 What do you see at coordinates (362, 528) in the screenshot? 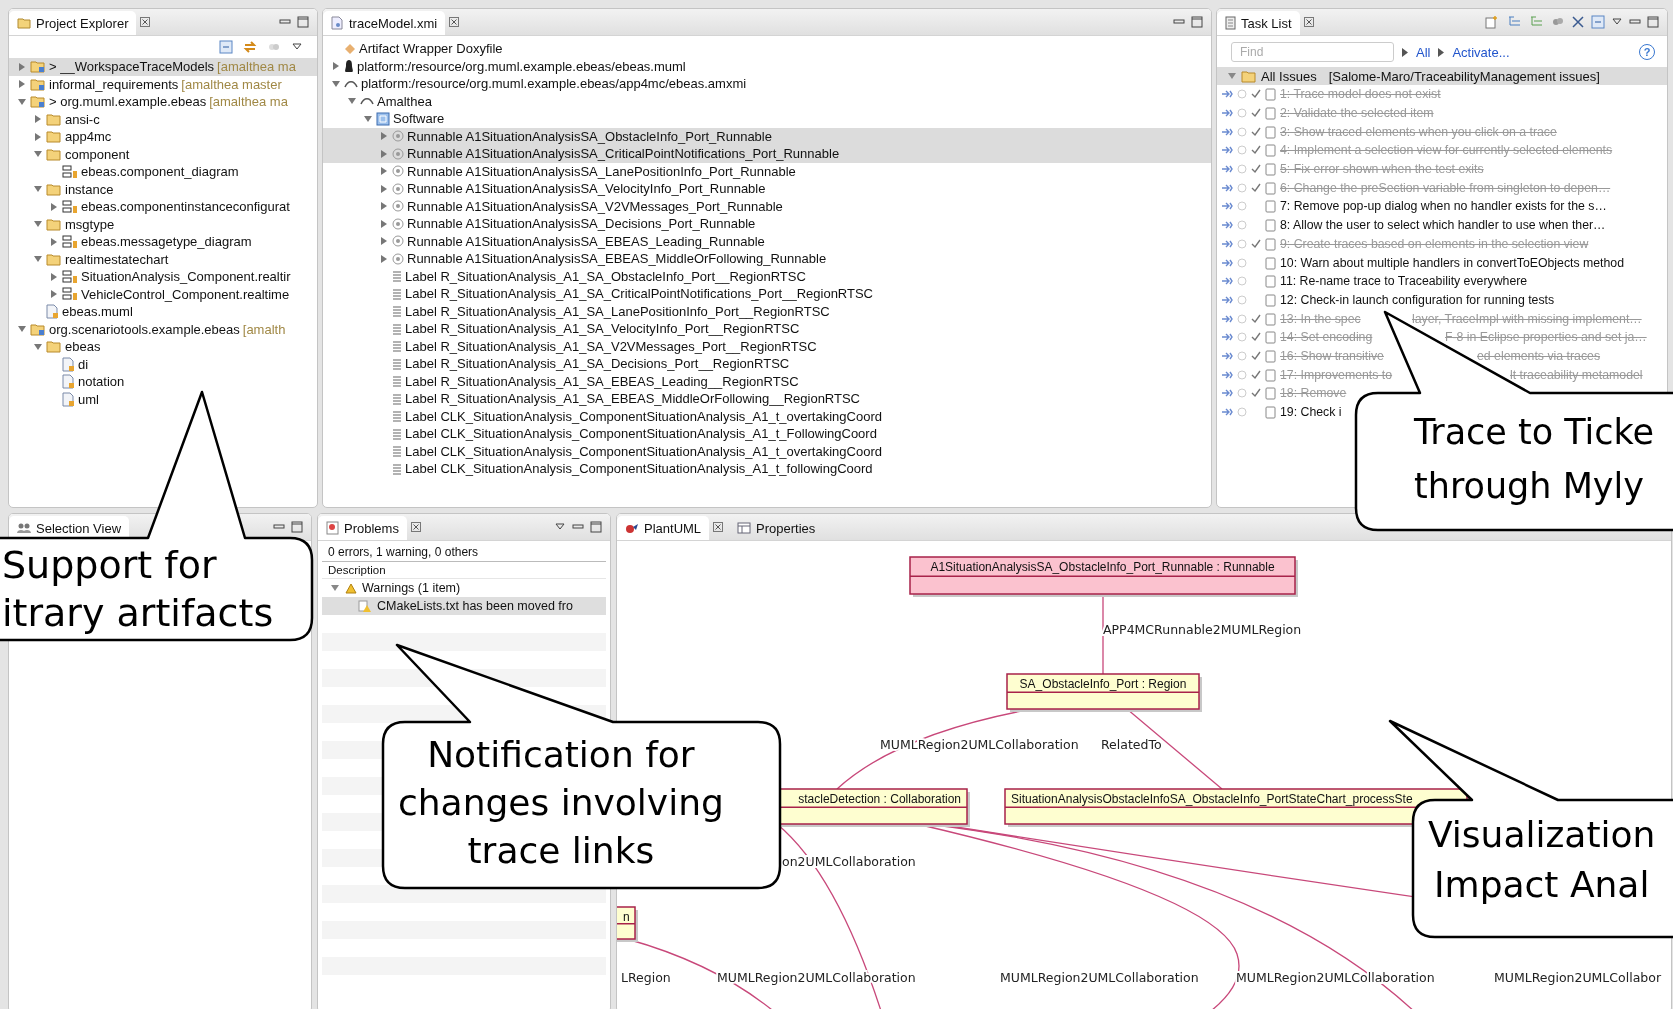
I see `view-tab: Problems` at bounding box center [362, 528].